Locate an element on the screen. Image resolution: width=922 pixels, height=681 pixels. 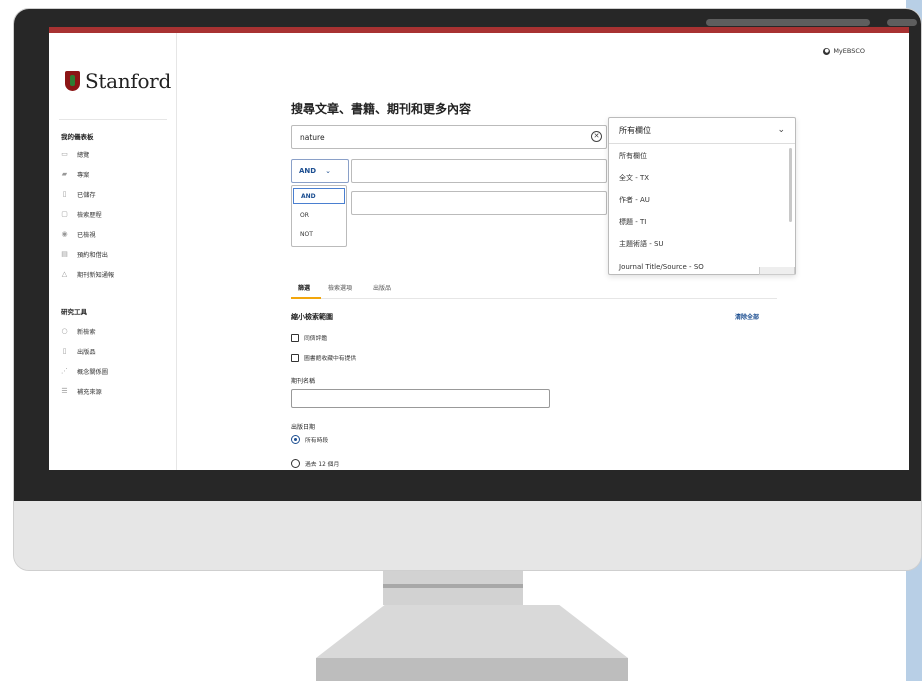
history-icon: ▢ is located at coordinates (64, 214).